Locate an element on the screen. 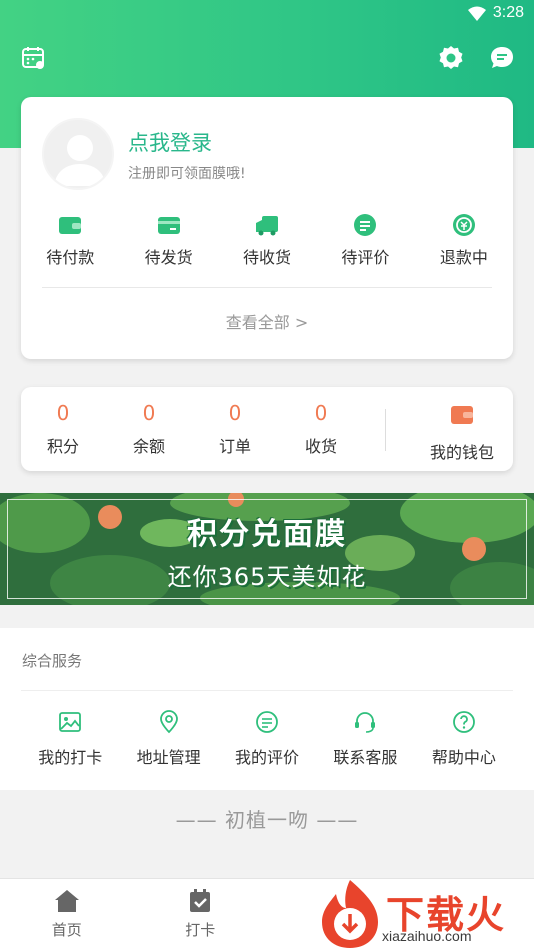 The height and width of the screenshot is (949, 534). stat-points: 0 积分 is located at coordinates (63, 429).